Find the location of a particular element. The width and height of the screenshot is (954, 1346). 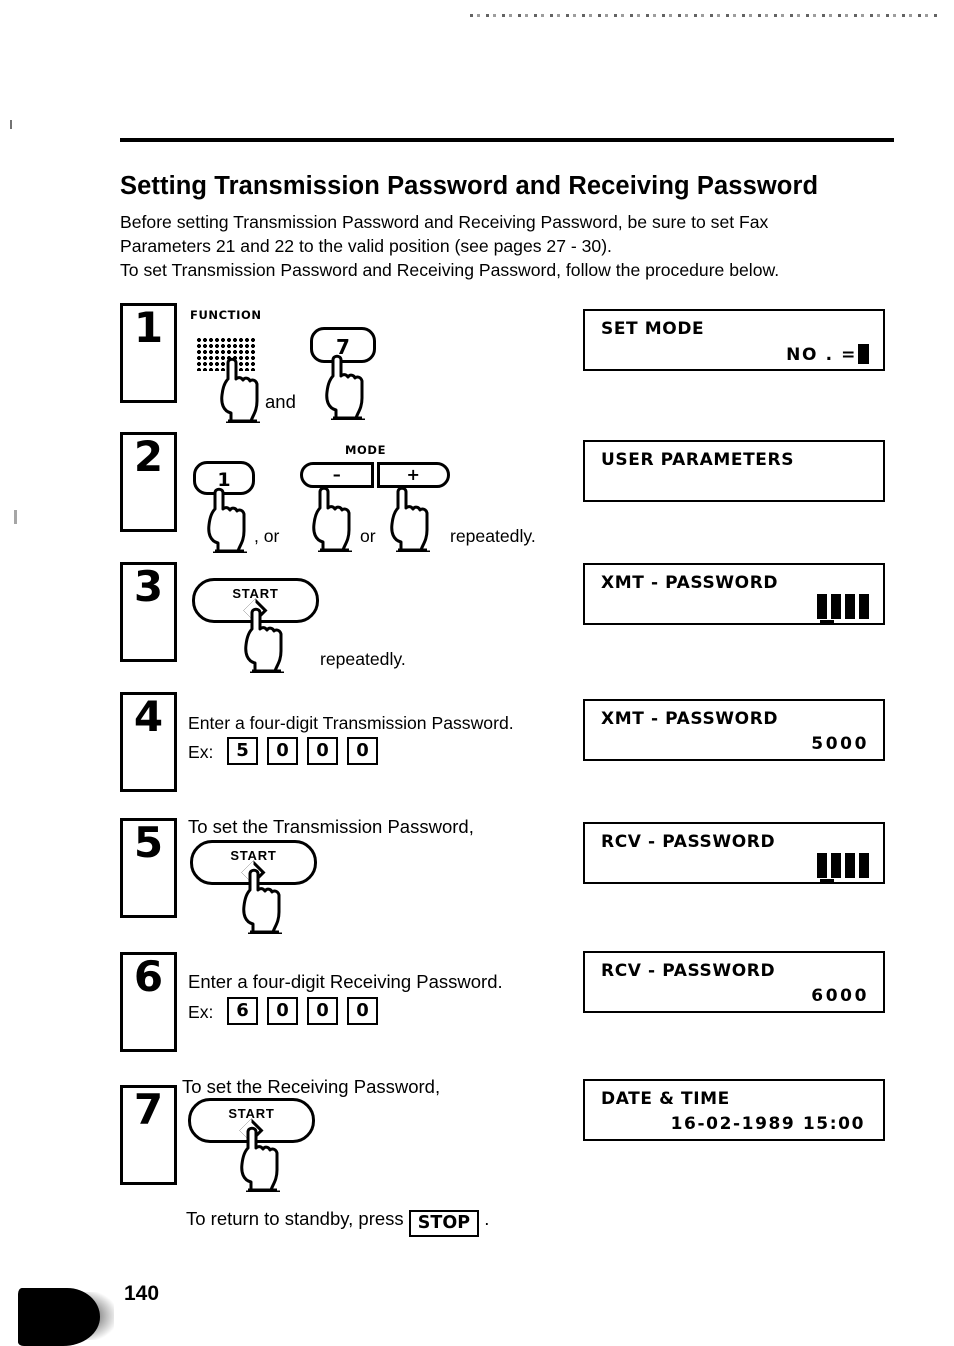

step-number-2: 2 is located at coordinates (148, 456).